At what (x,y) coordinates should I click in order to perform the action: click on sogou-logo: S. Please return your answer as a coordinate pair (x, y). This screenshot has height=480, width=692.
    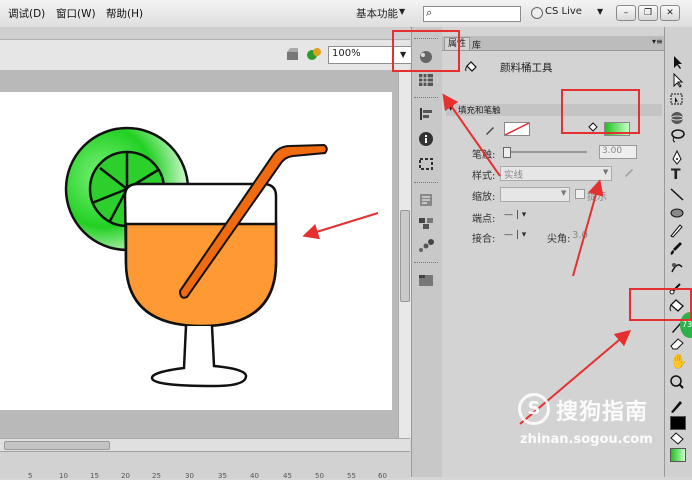
    Looking at the image, I should click on (534, 409).